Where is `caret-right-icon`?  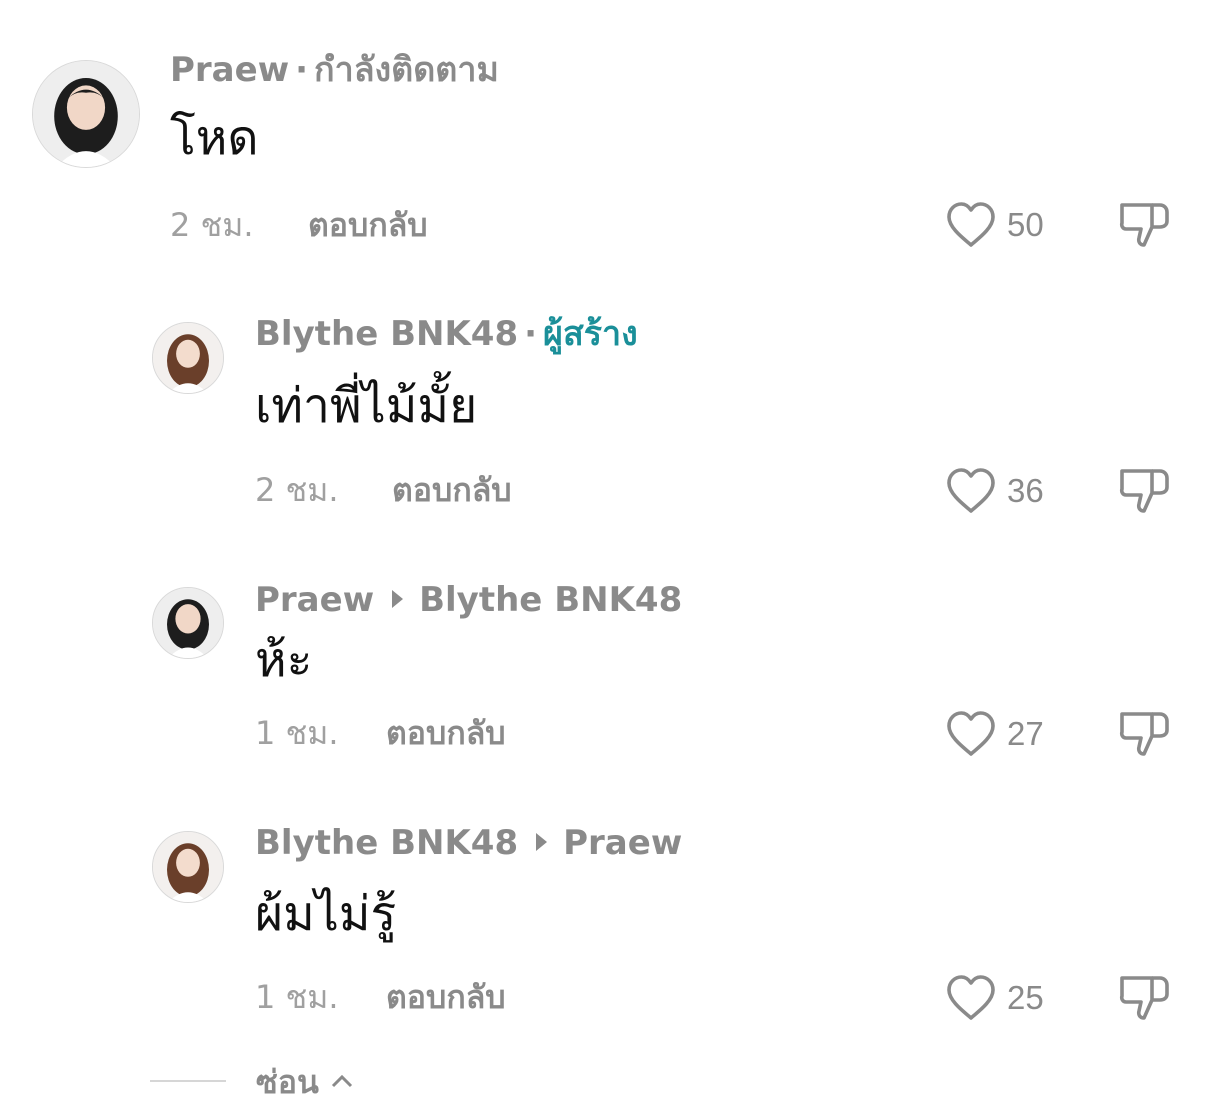
caret-right-icon is located at coordinates (542, 842).